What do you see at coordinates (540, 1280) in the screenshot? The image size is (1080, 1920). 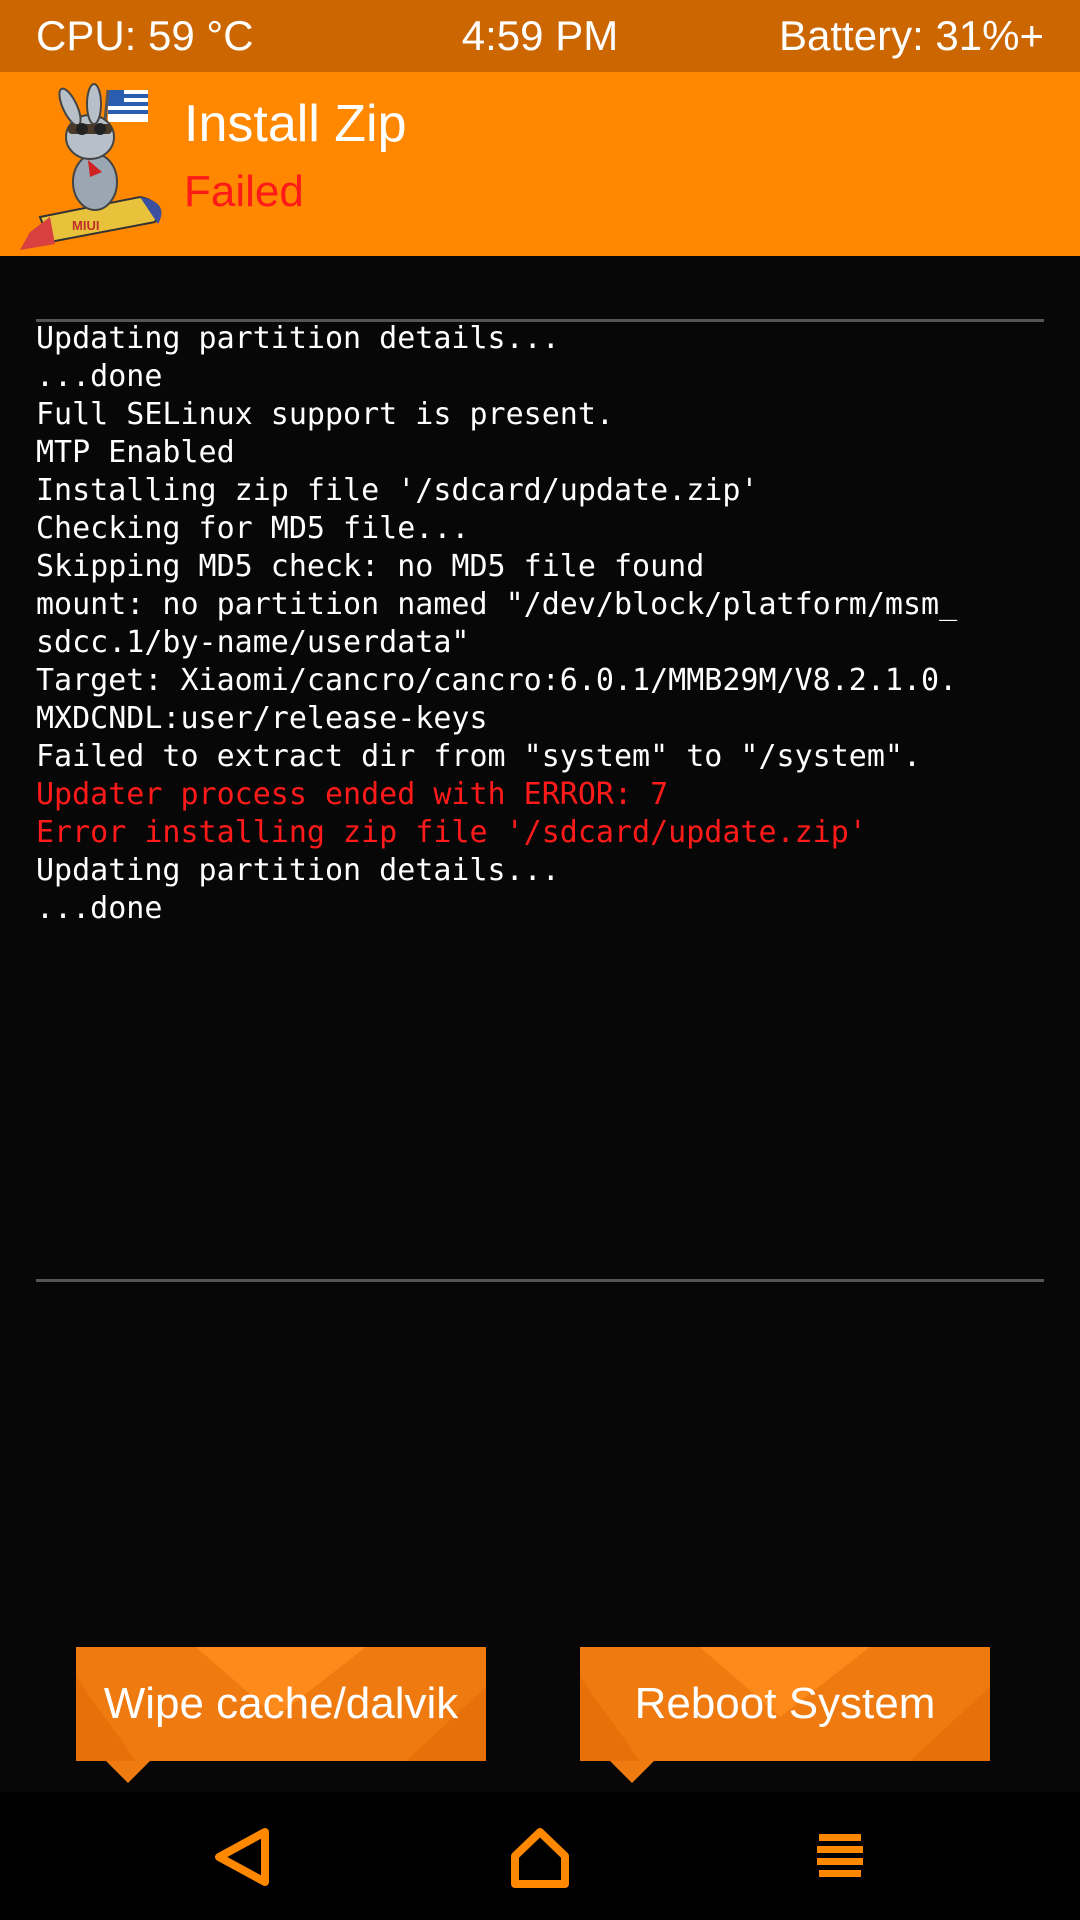 I see `console-bottom-divider` at bounding box center [540, 1280].